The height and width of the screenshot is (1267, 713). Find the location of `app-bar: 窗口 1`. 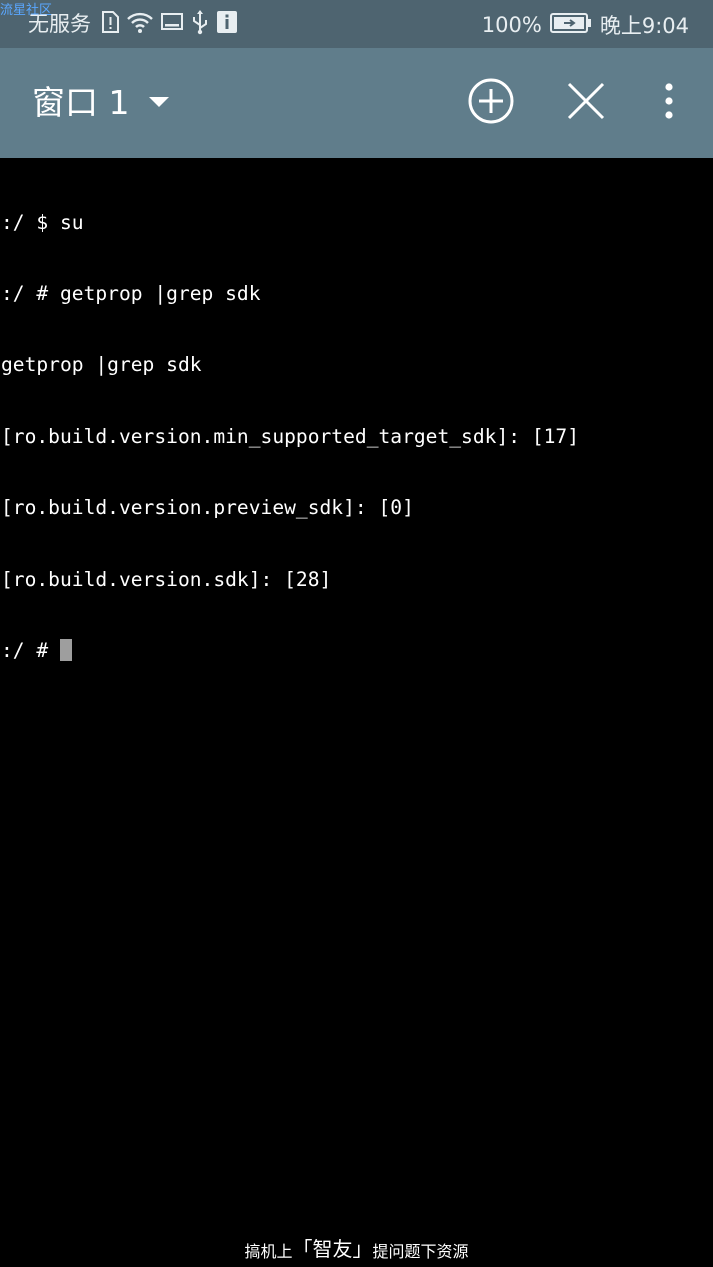

app-bar: 窗口 1 is located at coordinates (356, 103).